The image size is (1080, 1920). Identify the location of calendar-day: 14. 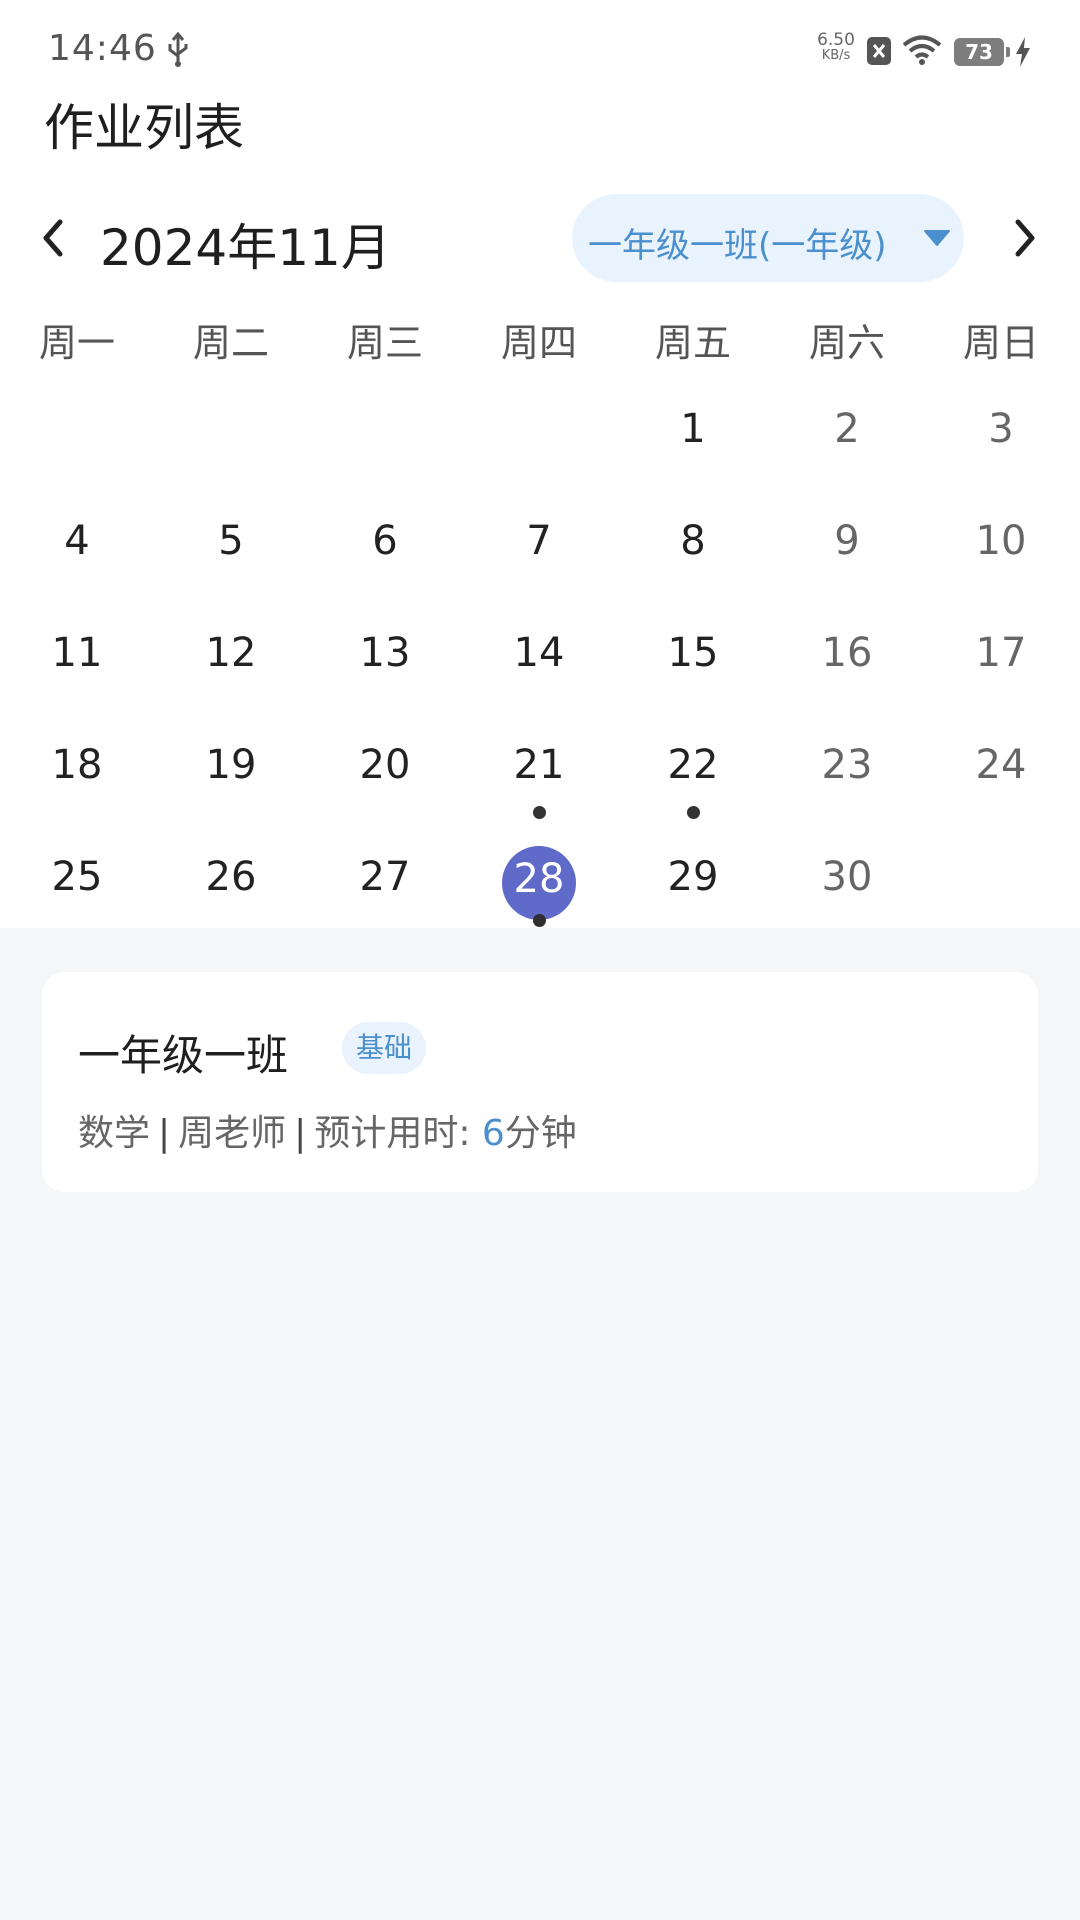
(539, 660).